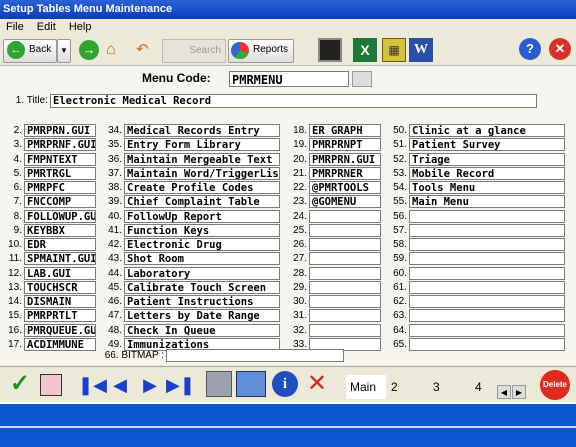 This screenshot has width=576, height=447. I want to click on menu-option-field: FNCCOMP, so click(60, 202).